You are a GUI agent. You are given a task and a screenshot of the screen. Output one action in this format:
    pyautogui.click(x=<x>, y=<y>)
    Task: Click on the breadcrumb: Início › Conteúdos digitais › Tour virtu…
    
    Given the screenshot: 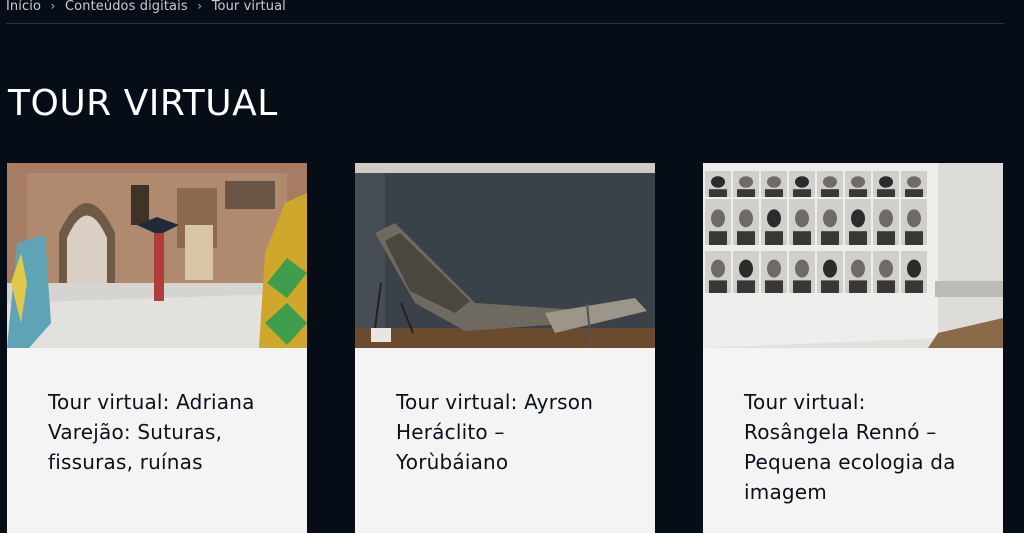 What is the action you would take?
    pyautogui.click(x=146, y=8)
    